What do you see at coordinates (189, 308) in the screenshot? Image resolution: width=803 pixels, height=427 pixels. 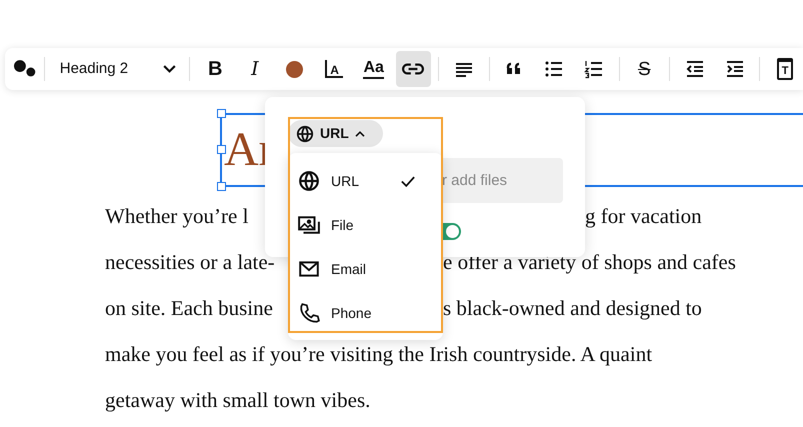 I see `paragraph-line: on site. Each busine` at bounding box center [189, 308].